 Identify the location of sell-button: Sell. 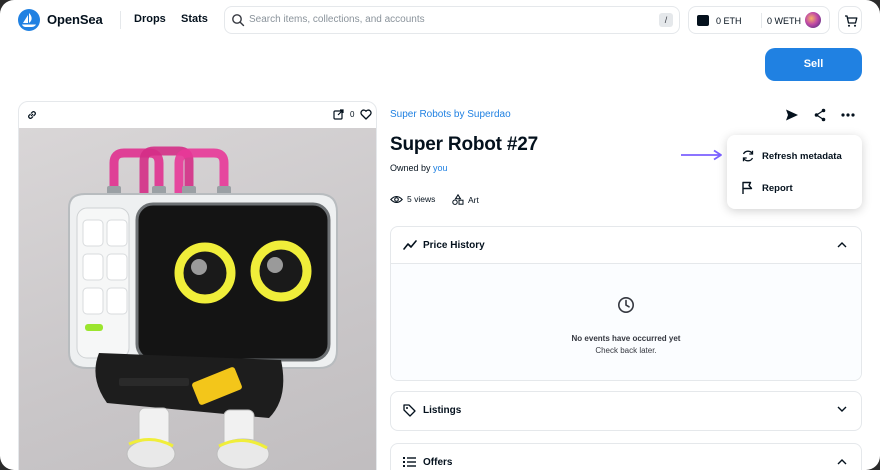
(813, 64).